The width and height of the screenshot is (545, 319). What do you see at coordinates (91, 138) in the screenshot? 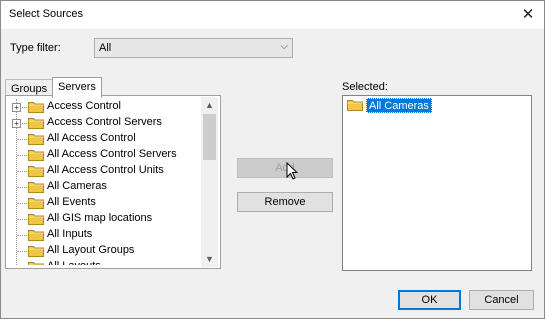
I see `tree-item-label: All Access Control` at bounding box center [91, 138].